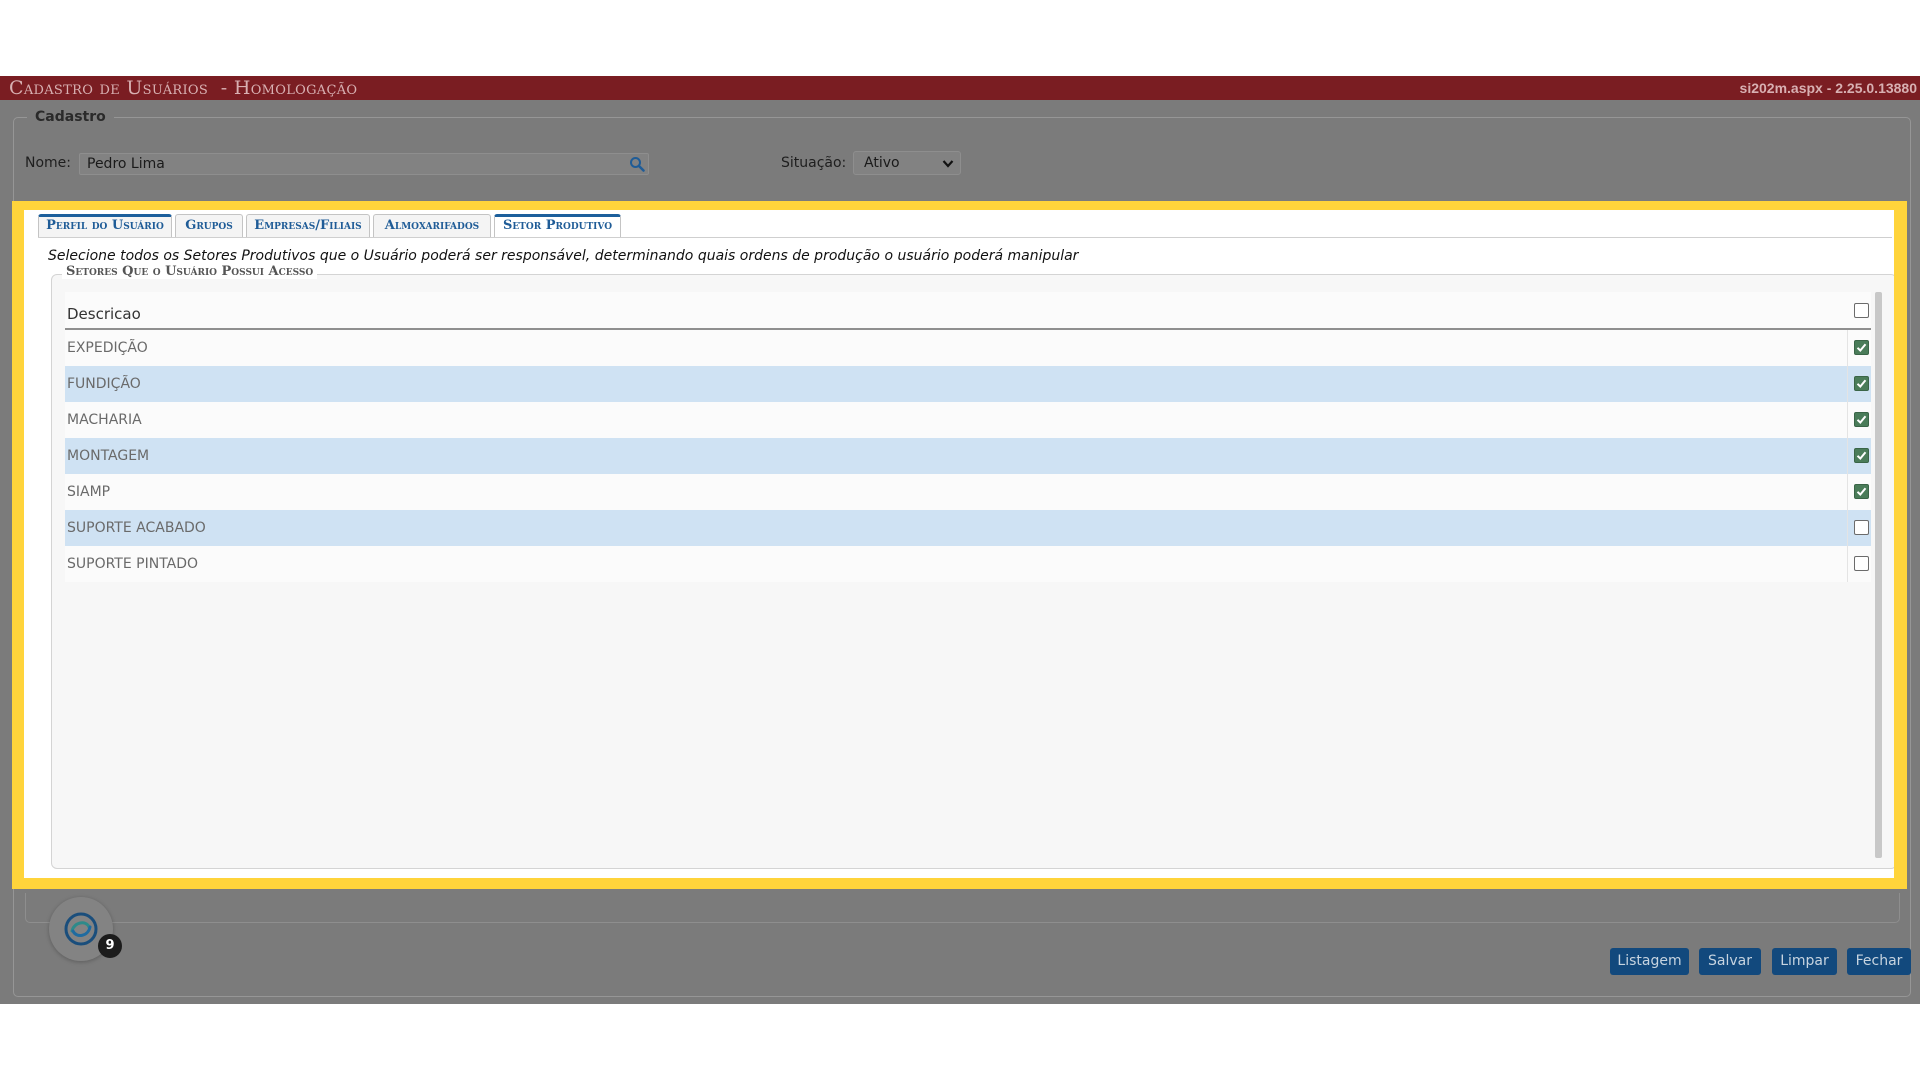  I want to click on row-descricao: SUPORTE PINTADO, so click(133, 564).